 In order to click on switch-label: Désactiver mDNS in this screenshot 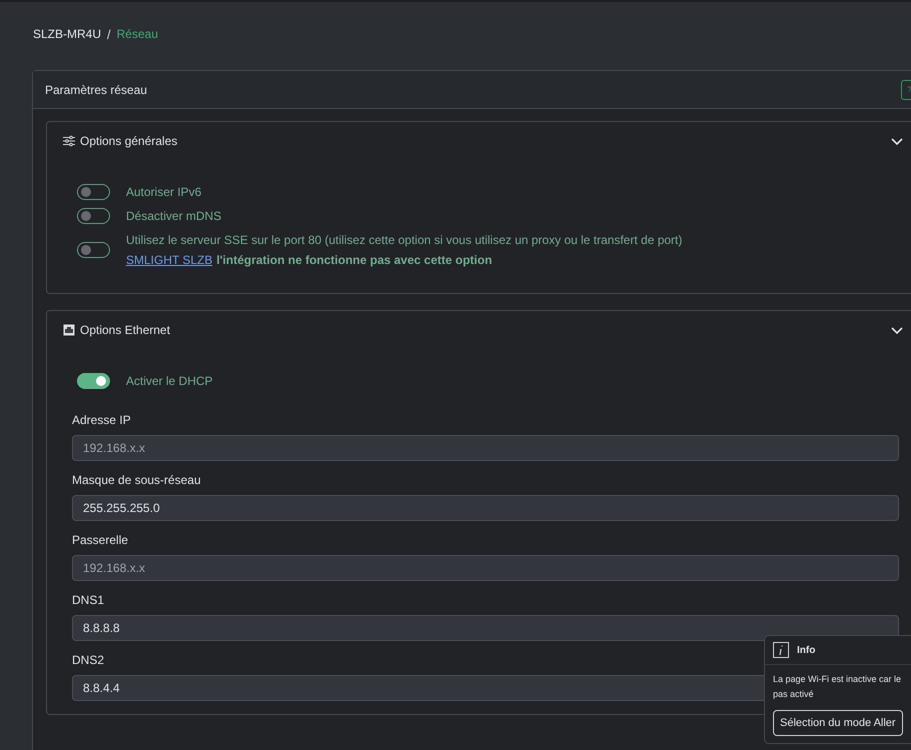, I will do `click(174, 216)`.